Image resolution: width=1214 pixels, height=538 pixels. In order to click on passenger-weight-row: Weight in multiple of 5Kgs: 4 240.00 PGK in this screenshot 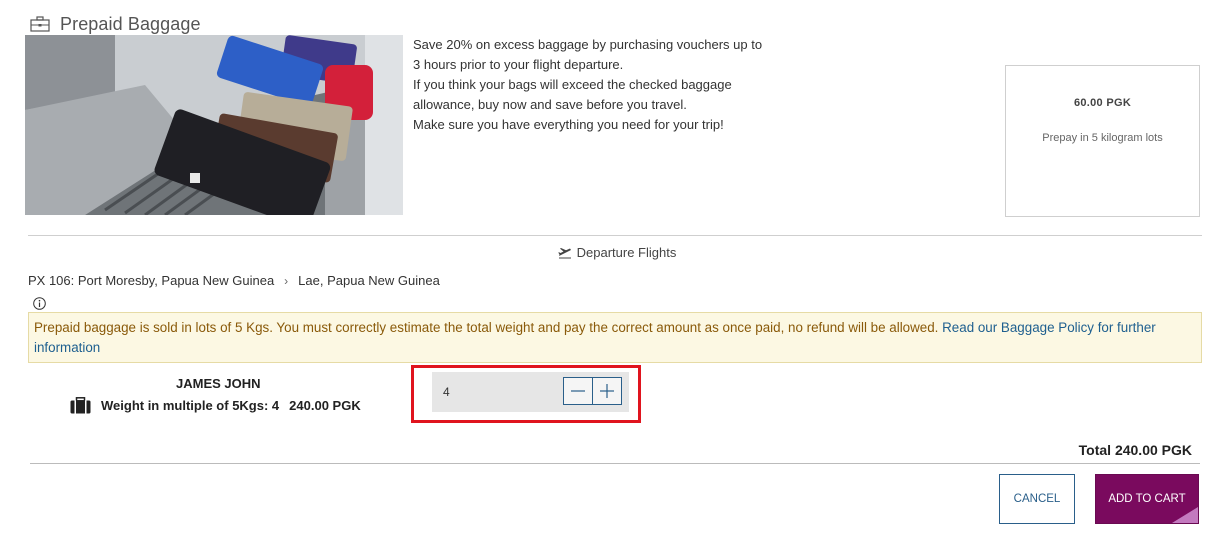, I will do `click(215, 405)`.